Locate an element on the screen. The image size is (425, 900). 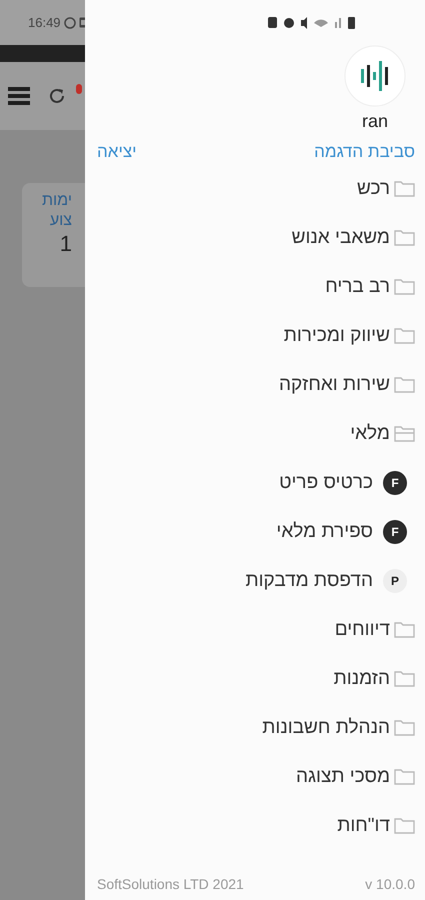
copyright-text: SoftSolutions LTD 2021 is located at coordinates (170, 884).